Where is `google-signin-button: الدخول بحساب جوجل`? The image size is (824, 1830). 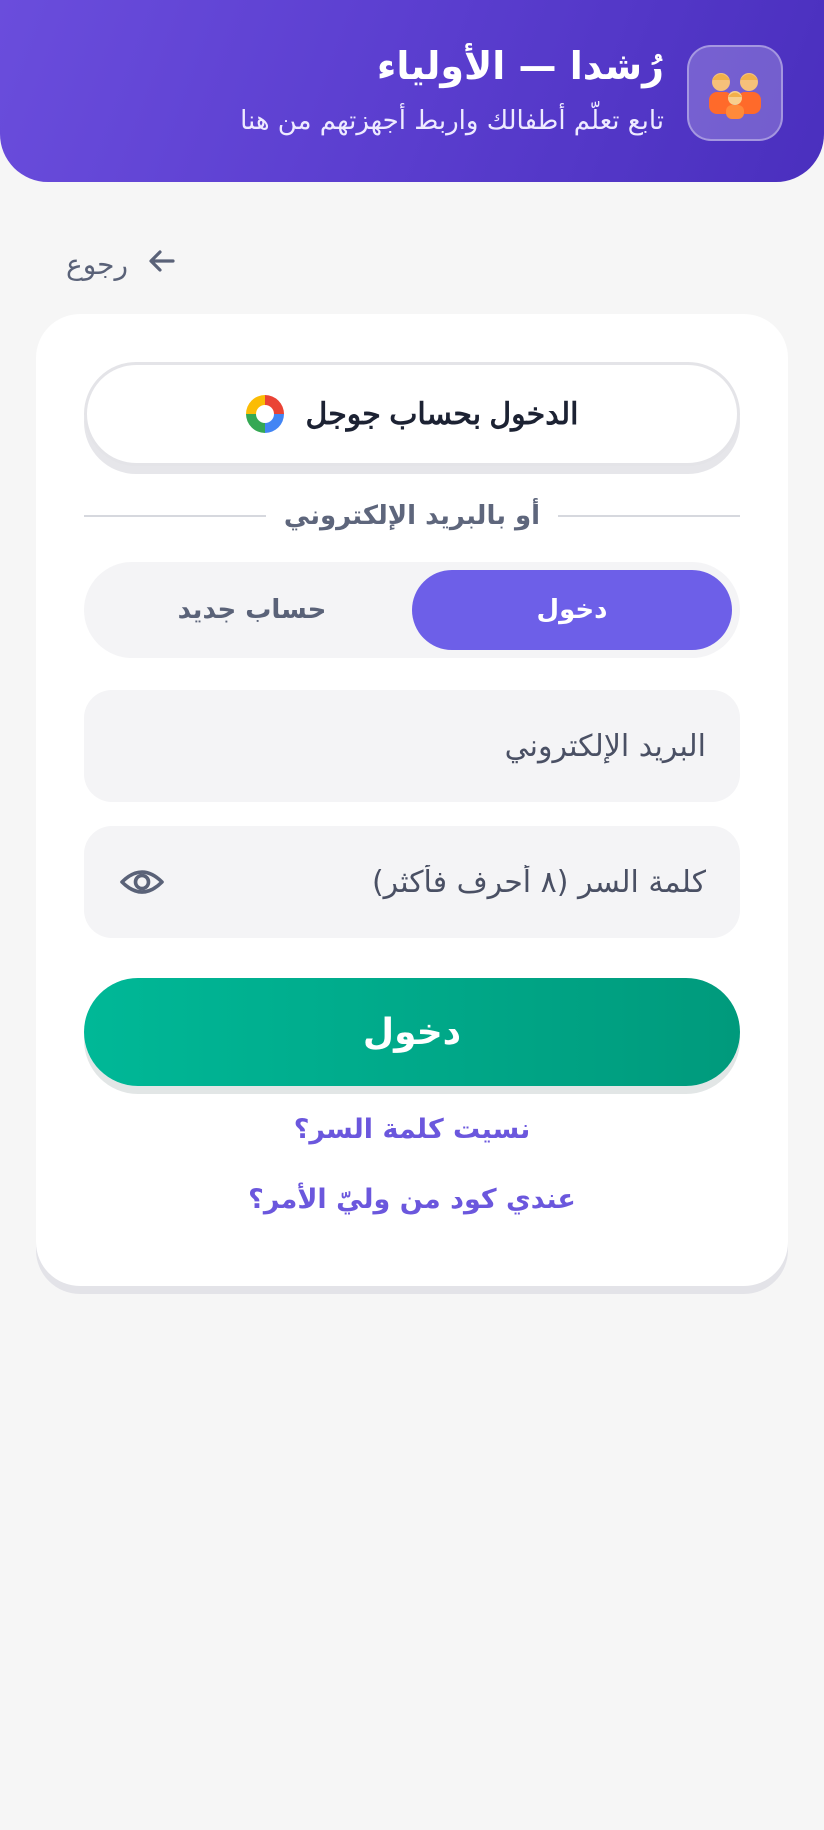
google-signin-button: الدخول بحساب جوجل is located at coordinates (412, 414).